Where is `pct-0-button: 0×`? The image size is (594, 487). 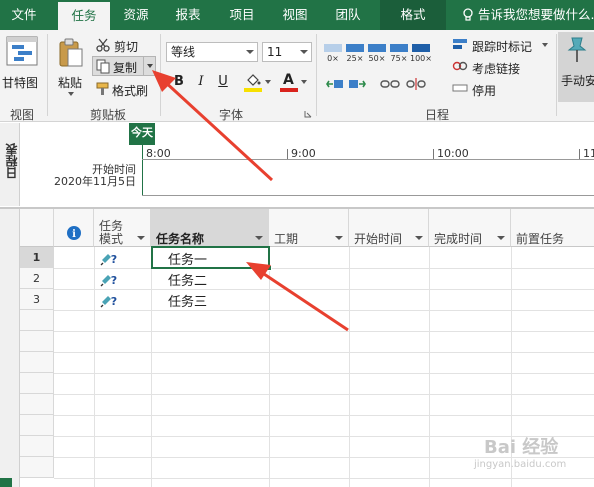 pct-0-button: 0× is located at coordinates (333, 55).